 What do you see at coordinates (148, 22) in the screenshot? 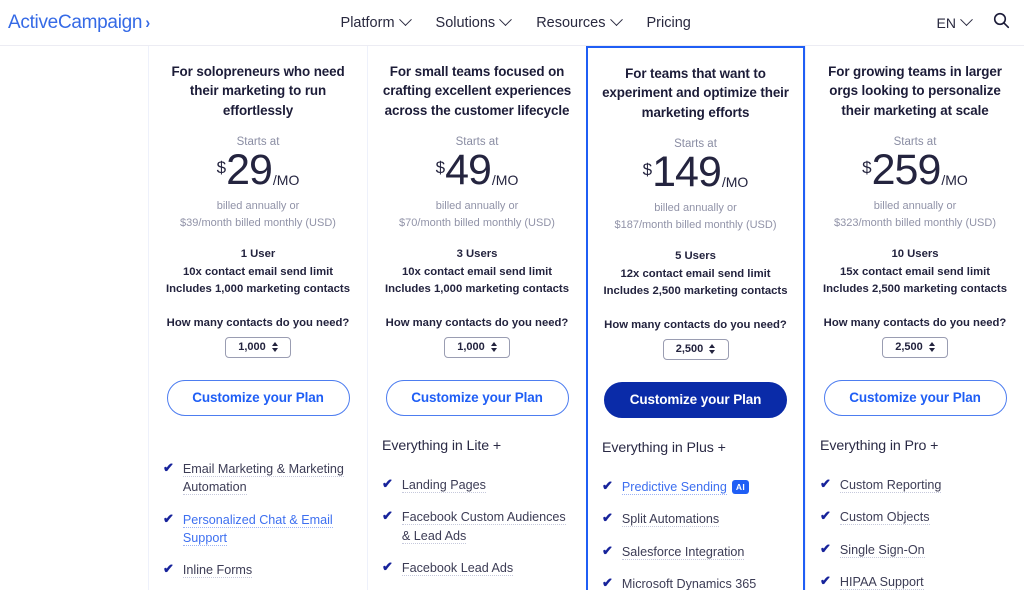
I see `logo-chevron-icon: ›` at bounding box center [148, 22].